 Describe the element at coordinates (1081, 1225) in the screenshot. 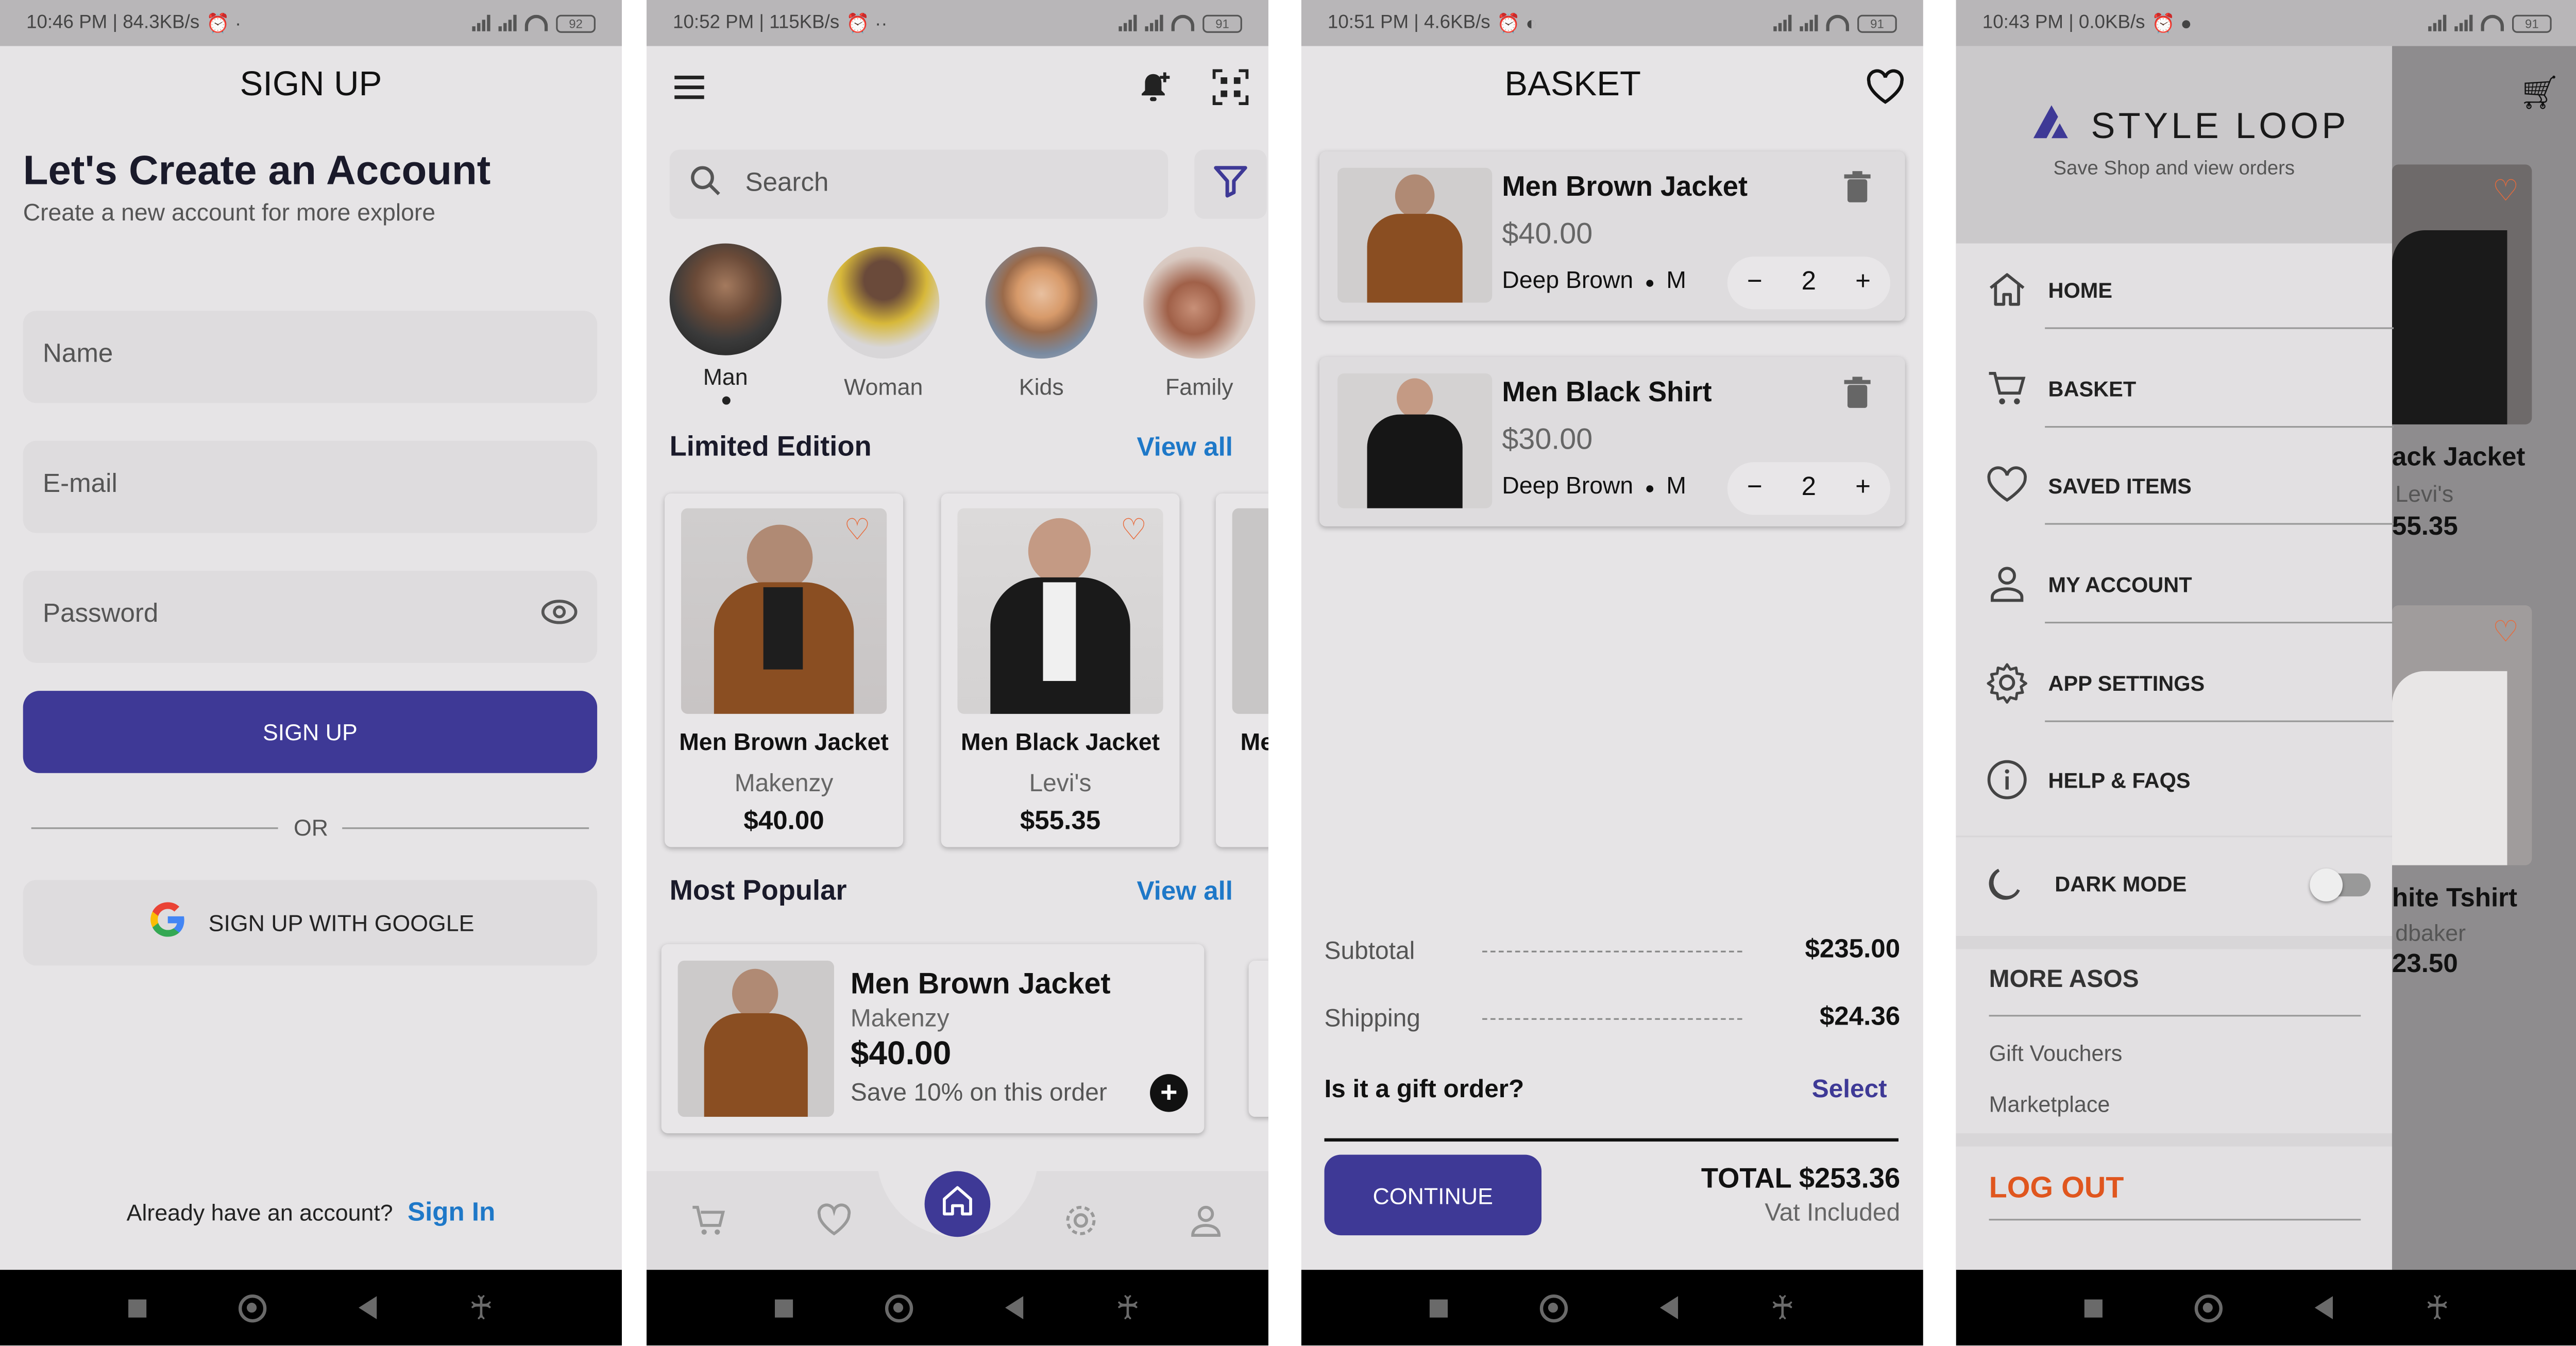

I see `settings-tab-icon` at that location.